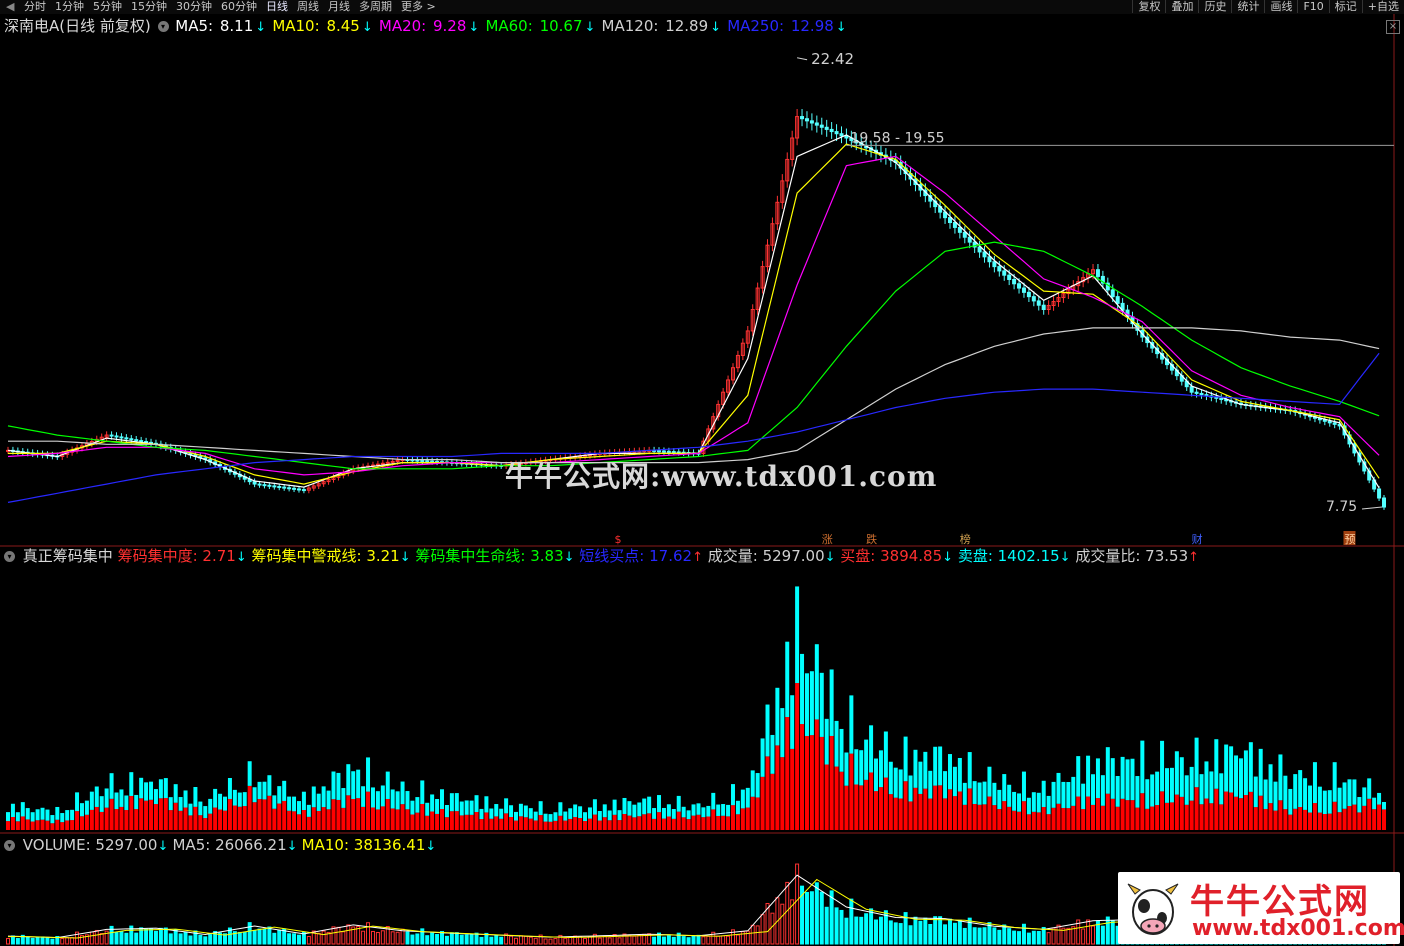 This screenshot has height=946, width=1404. What do you see at coordinates (194, 6) in the screenshot?
I see `tab-4: 30分钟` at bounding box center [194, 6].